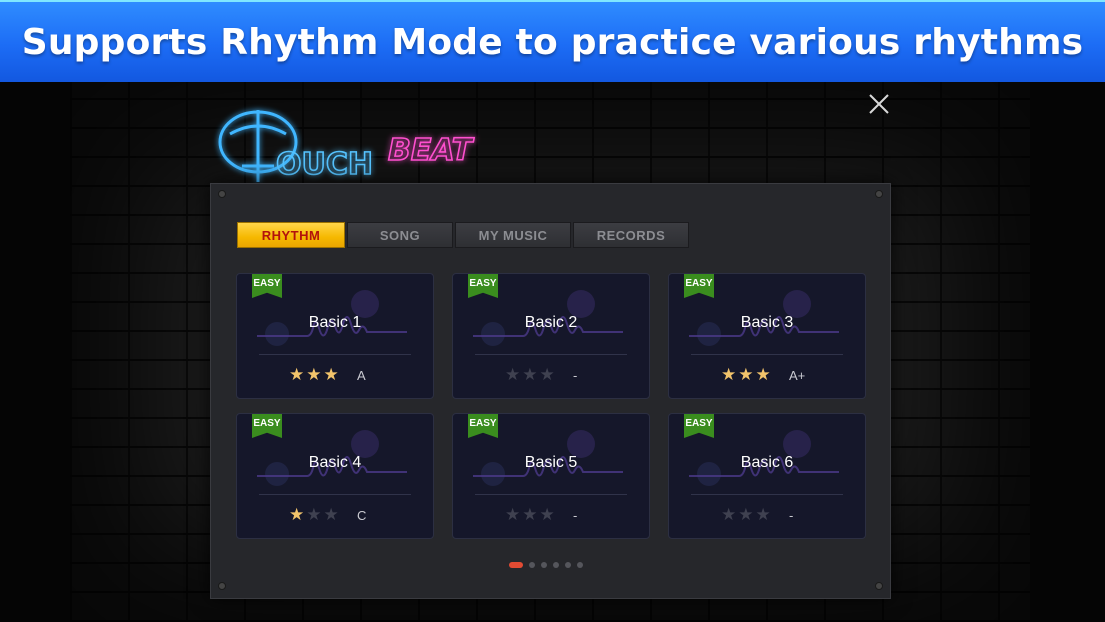 The image size is (1105, 622). Describe the element at coordinates (797, 375) in the screenshot. I see `grade-label: A+` at that location.